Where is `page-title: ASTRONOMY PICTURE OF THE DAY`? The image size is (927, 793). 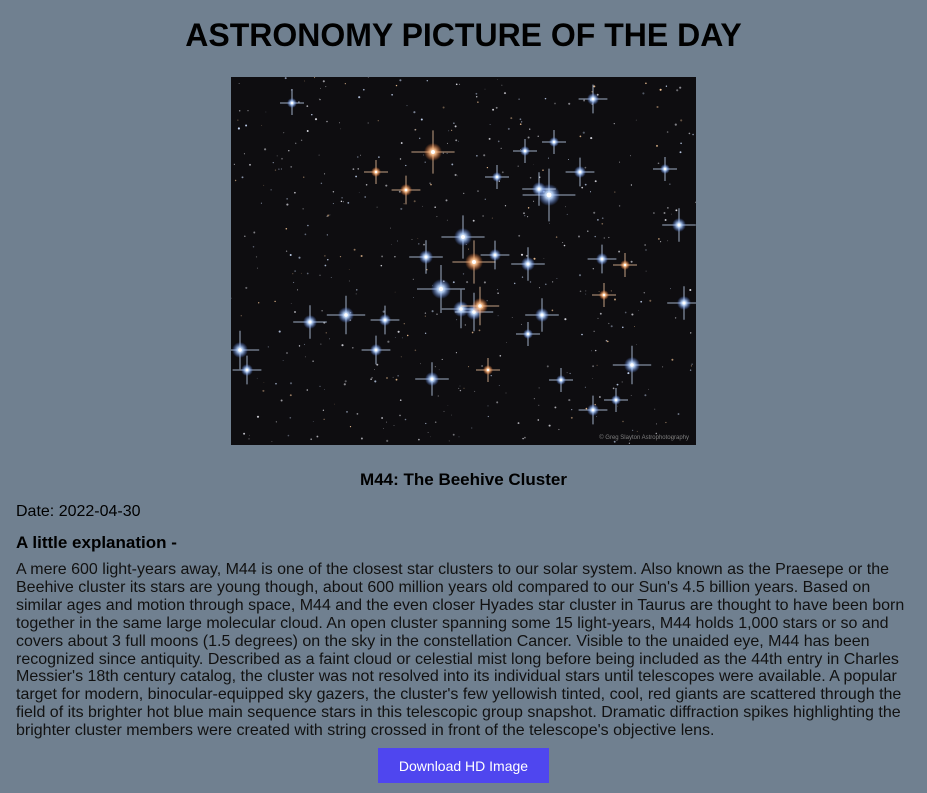
page-title: ASTRONOMY PICTURE OF THE DAY is located at coordinates (463, 35).